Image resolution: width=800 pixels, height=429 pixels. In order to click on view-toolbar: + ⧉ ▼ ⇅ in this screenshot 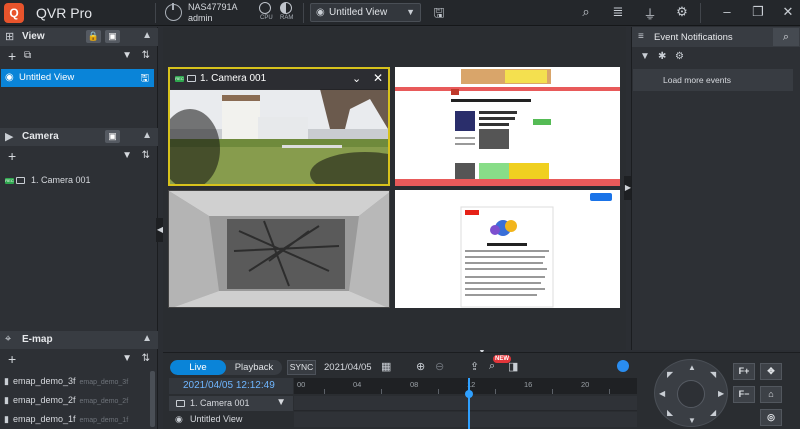, I will do `click(79, 57)`.